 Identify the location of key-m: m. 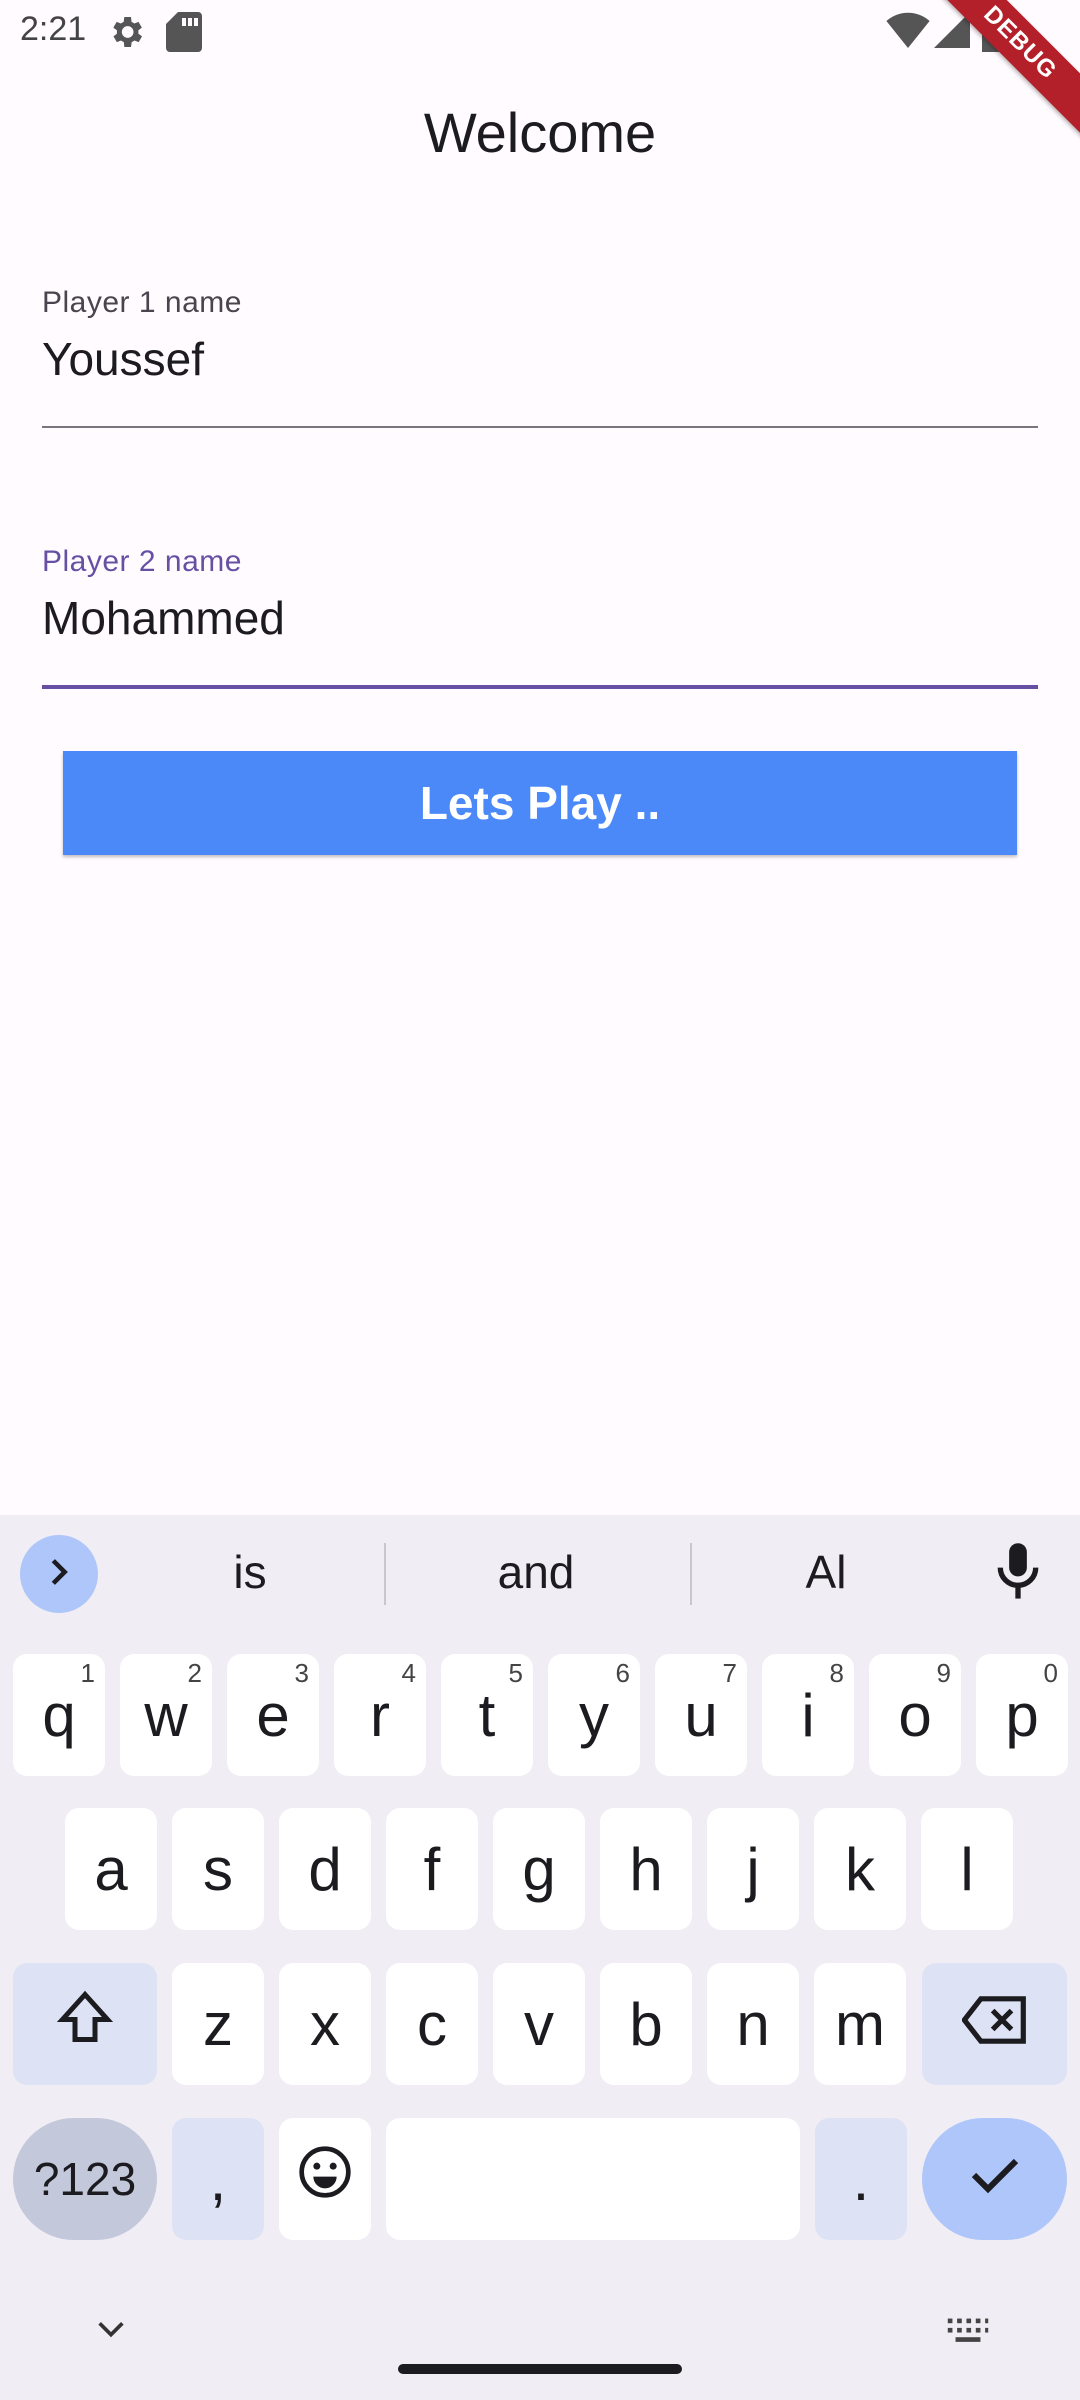
(860, 2024).